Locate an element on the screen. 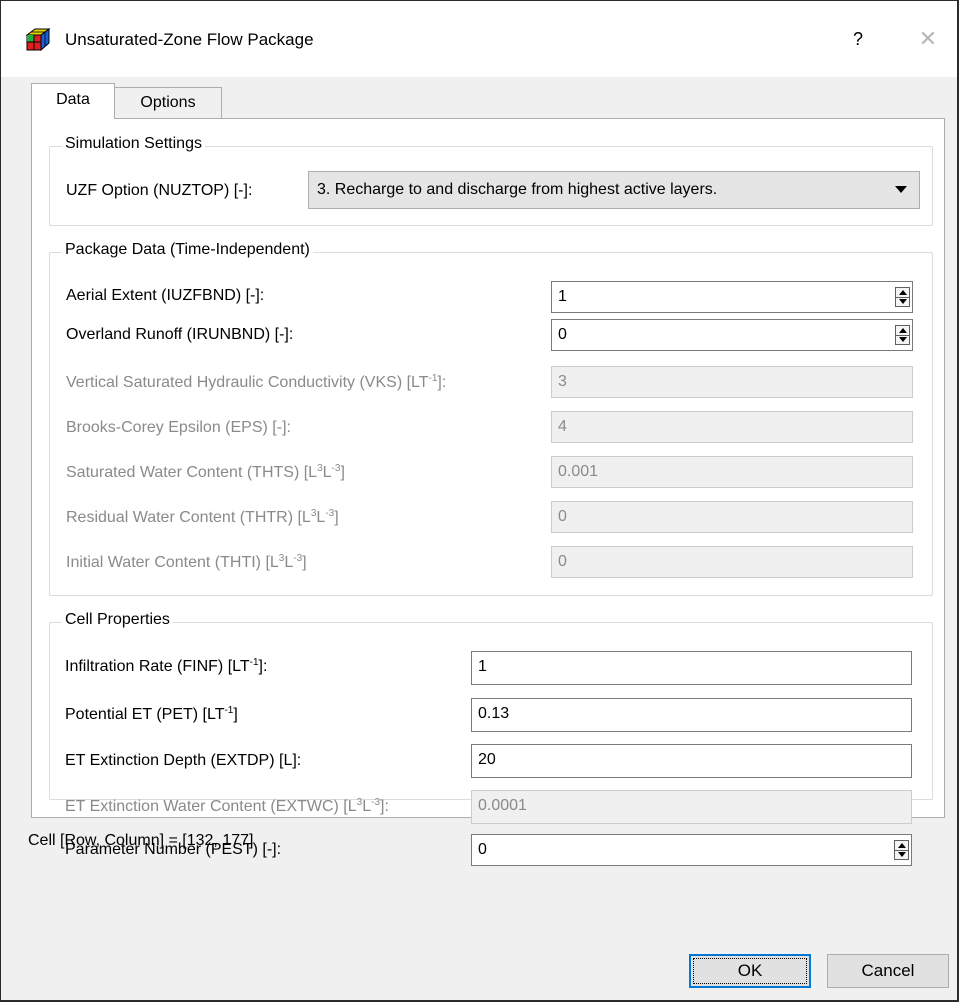  eps-field: 4 is located at coordinates (732, 427).